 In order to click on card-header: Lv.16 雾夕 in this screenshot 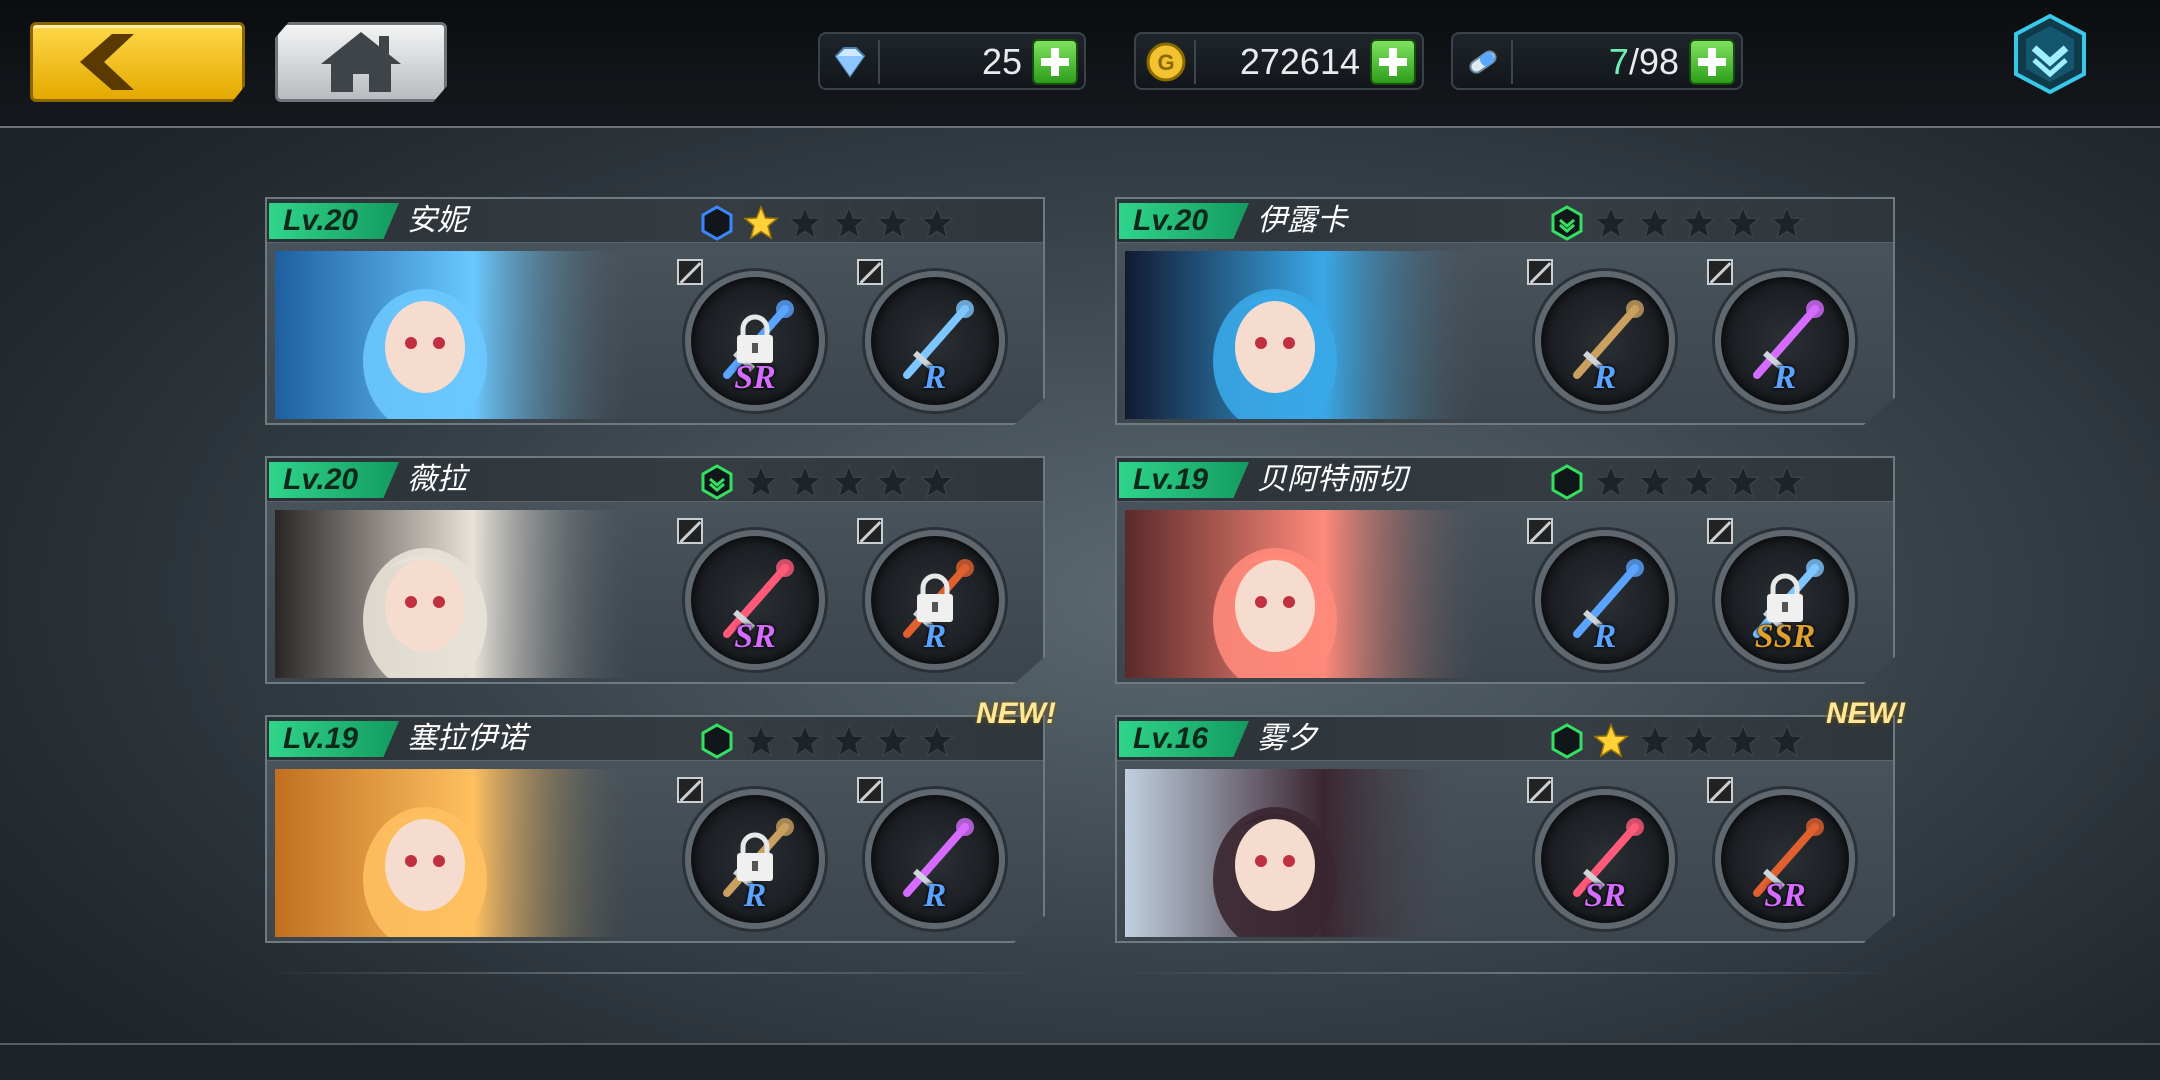, I will do `click(1505, 739)`.